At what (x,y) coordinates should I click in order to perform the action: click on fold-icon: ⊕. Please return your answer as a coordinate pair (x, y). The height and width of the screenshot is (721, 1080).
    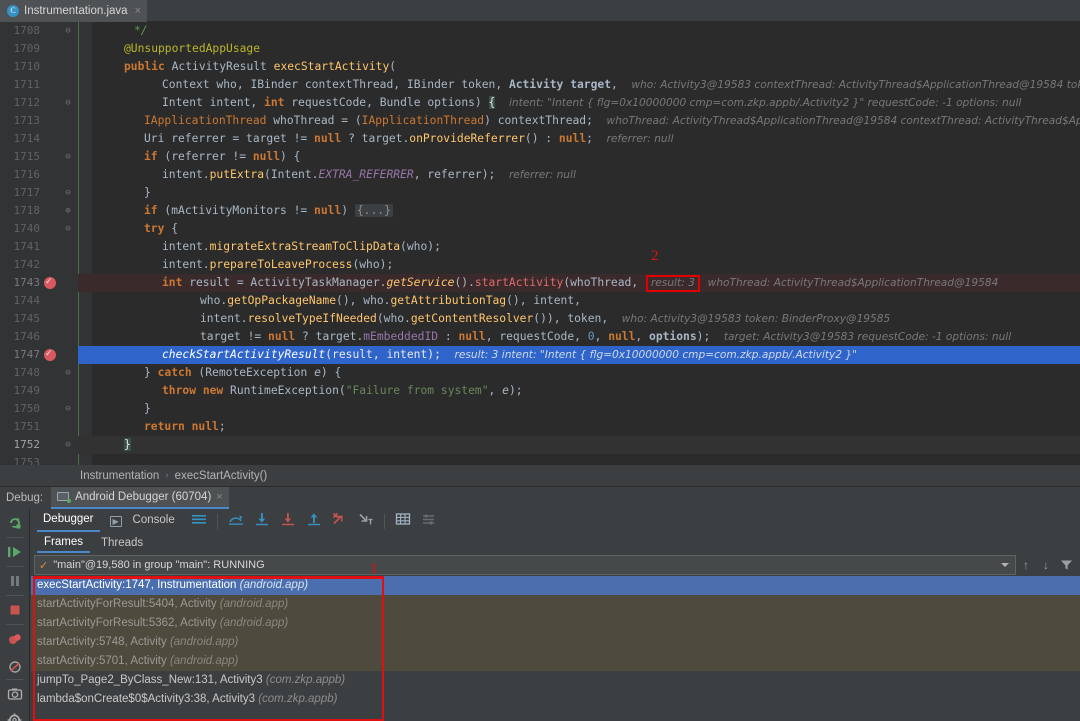
    Looking at the image, I should click on (68, 211).